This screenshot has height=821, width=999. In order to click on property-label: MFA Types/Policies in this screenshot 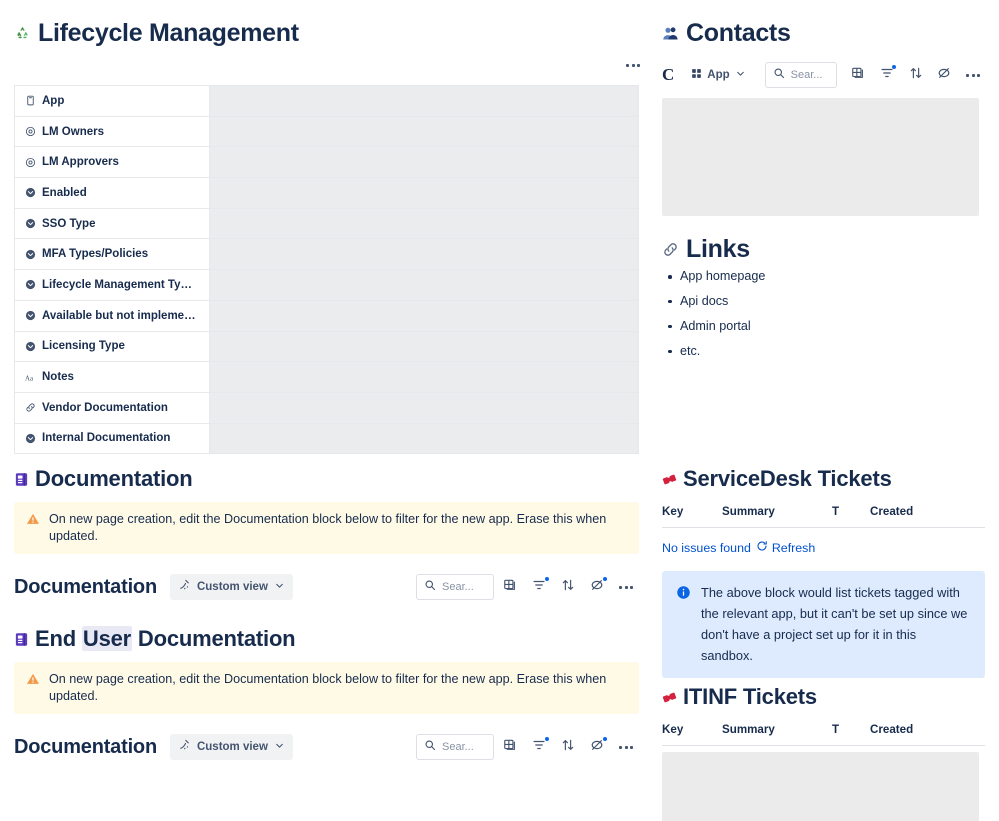, I will do `click(95, 254)`.